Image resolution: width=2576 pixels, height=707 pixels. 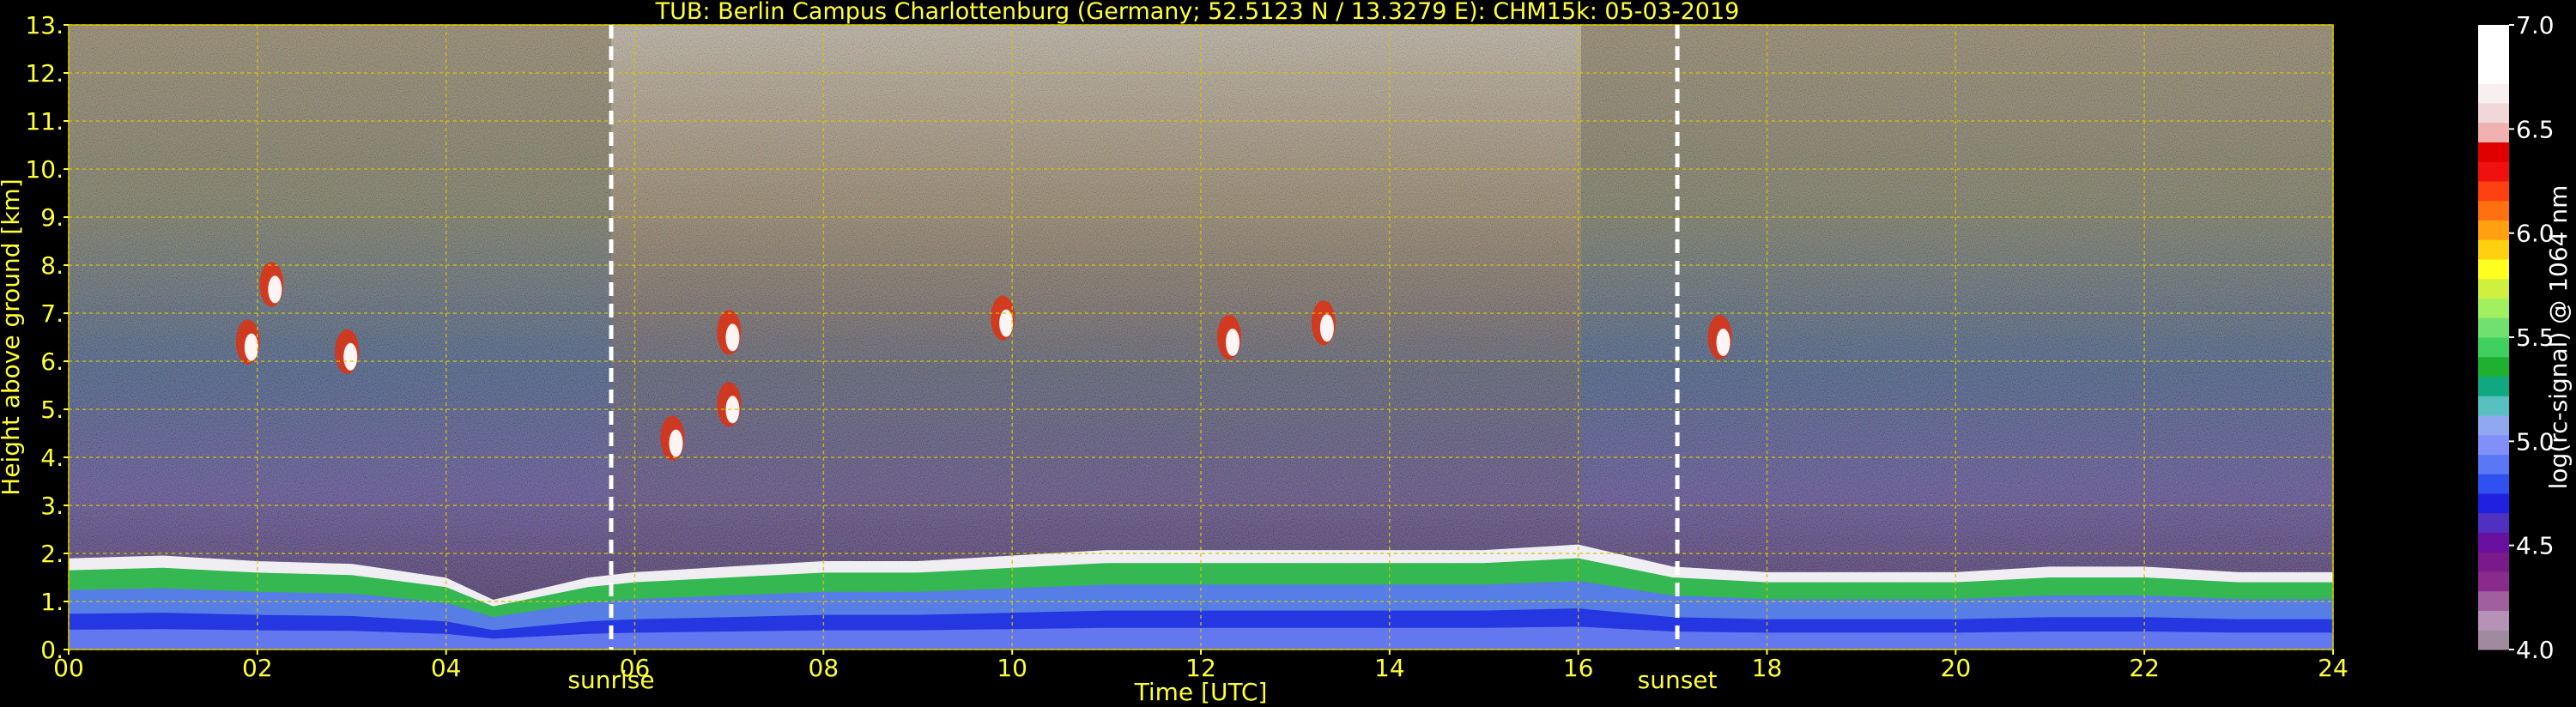 What do you see at coordinates (1767, 668) in the screenshot?
I see `x-tick-label: 18` at bounding box center [1767, 668].